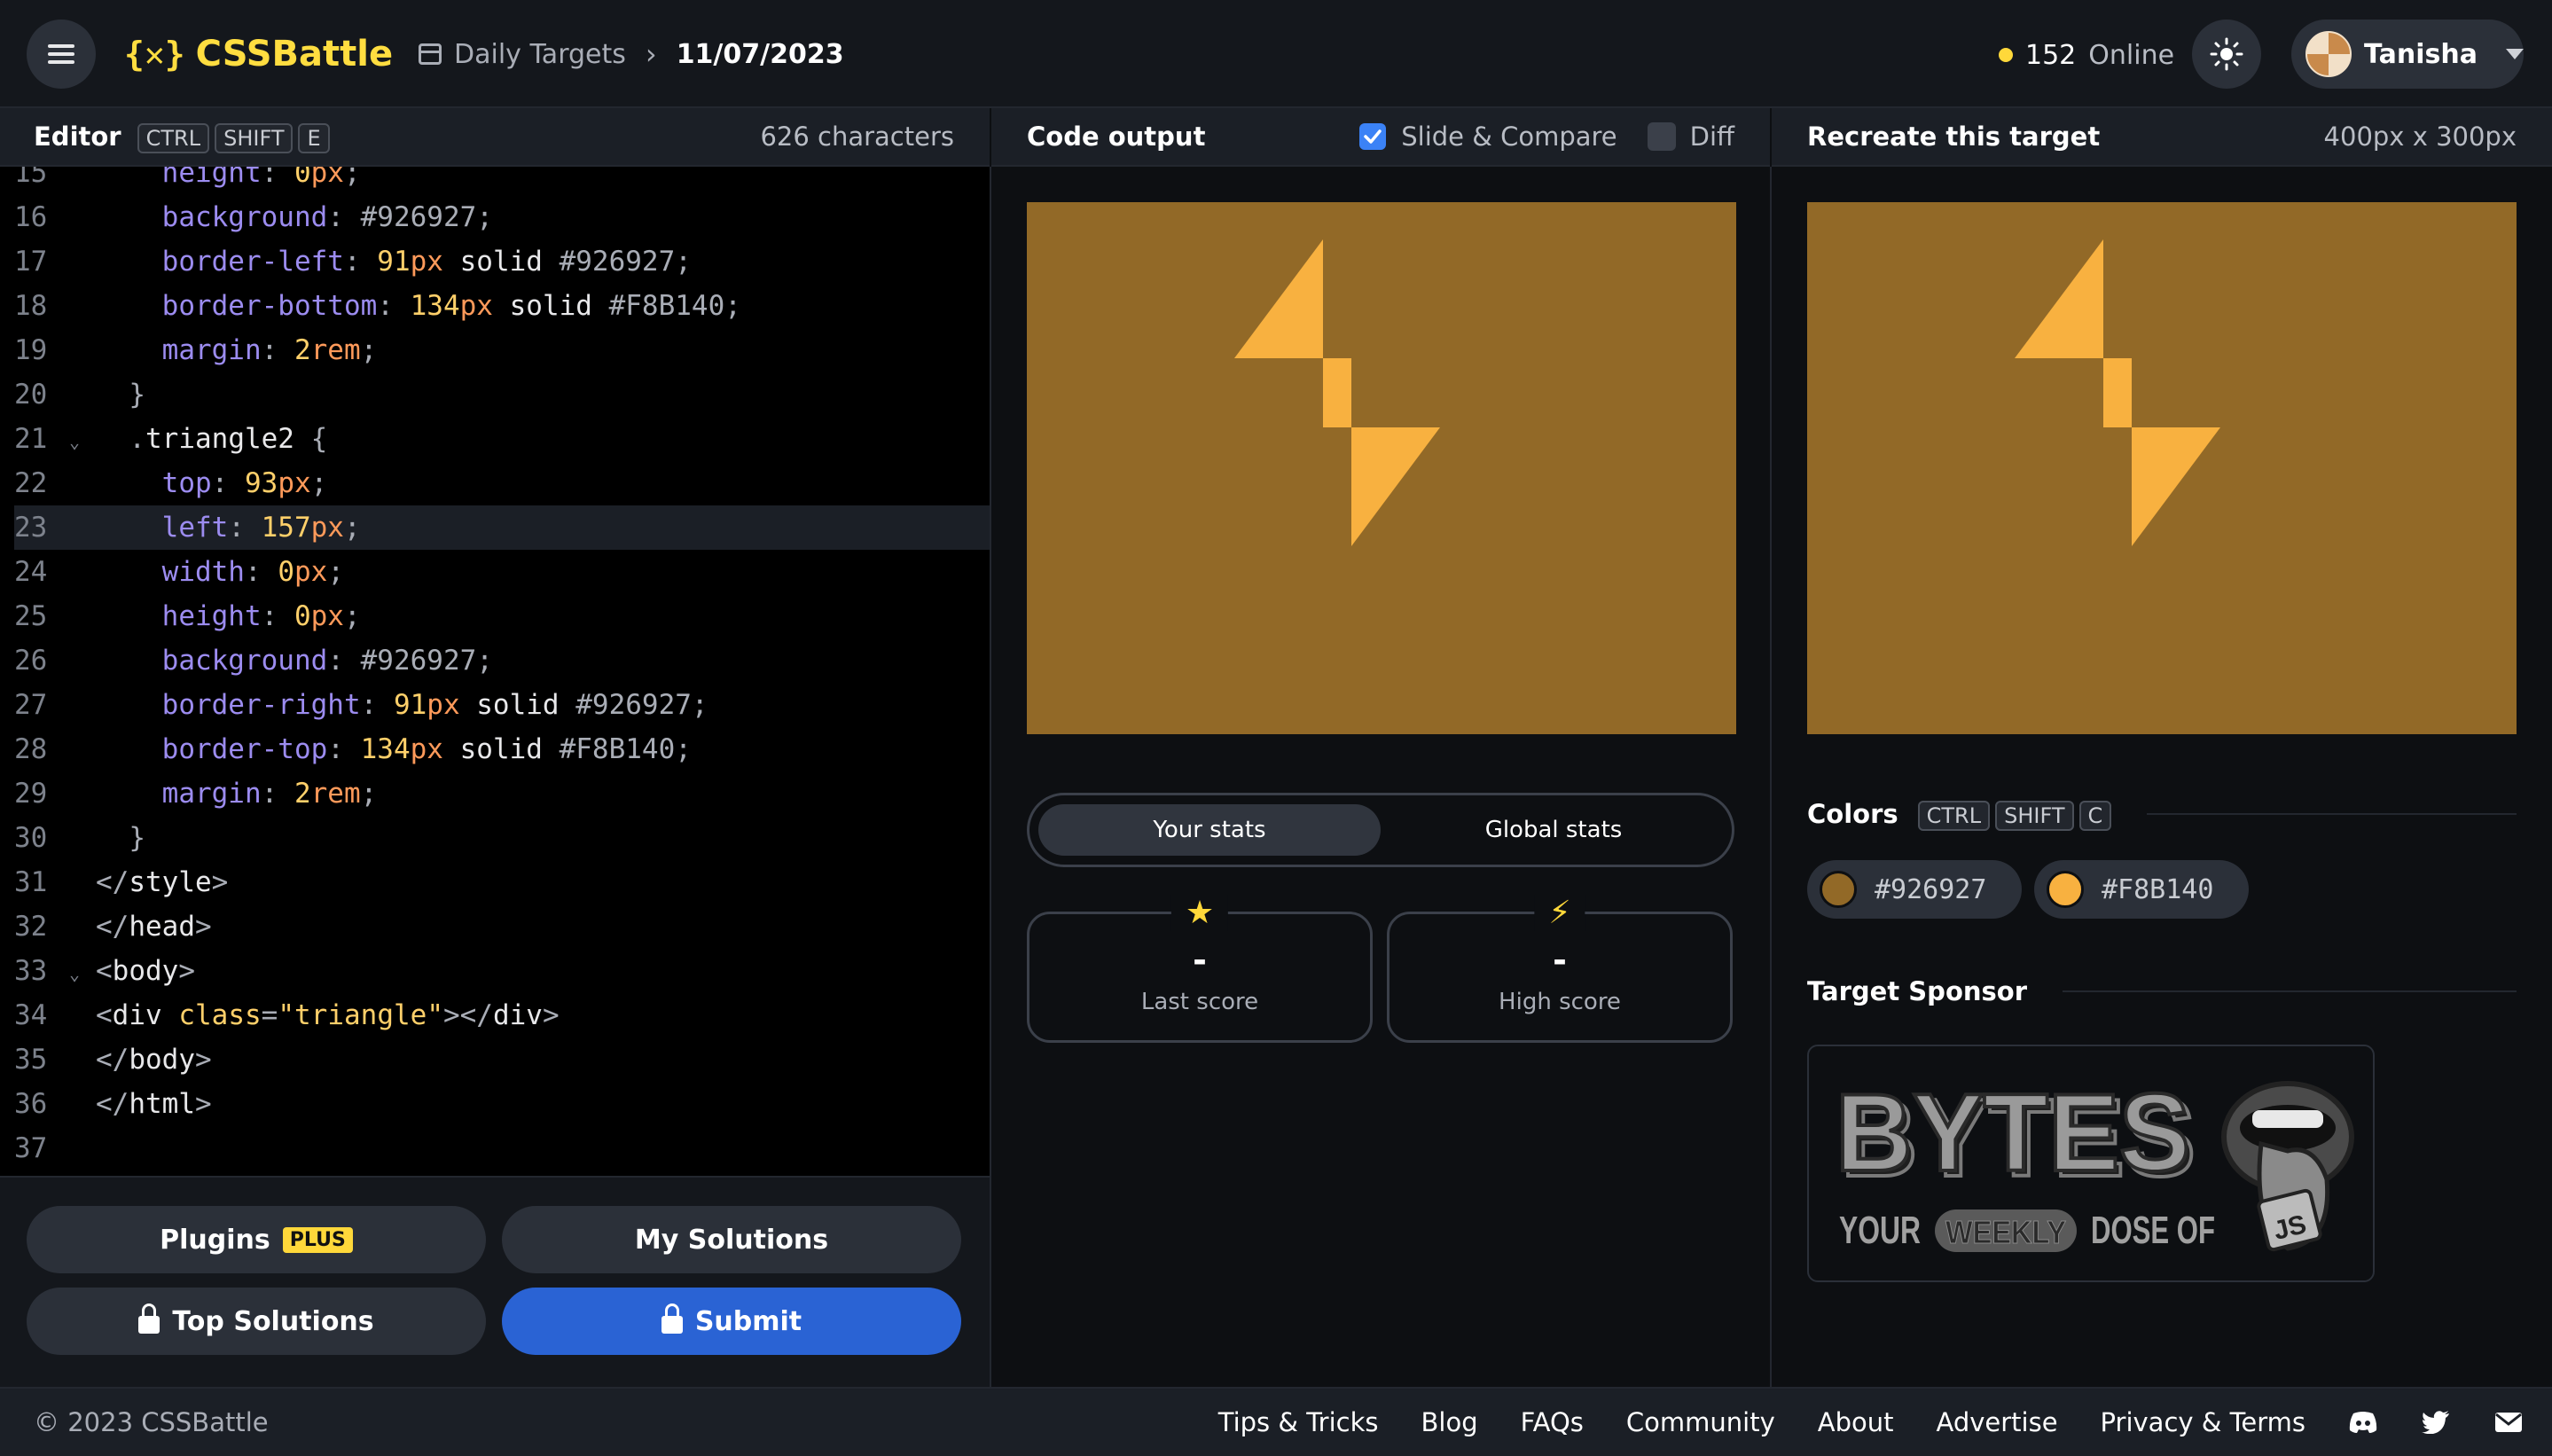  Describe the element at coordinates (1209, 830) in the screenshot. I see `tab-your-stats: Your stats` at that location.